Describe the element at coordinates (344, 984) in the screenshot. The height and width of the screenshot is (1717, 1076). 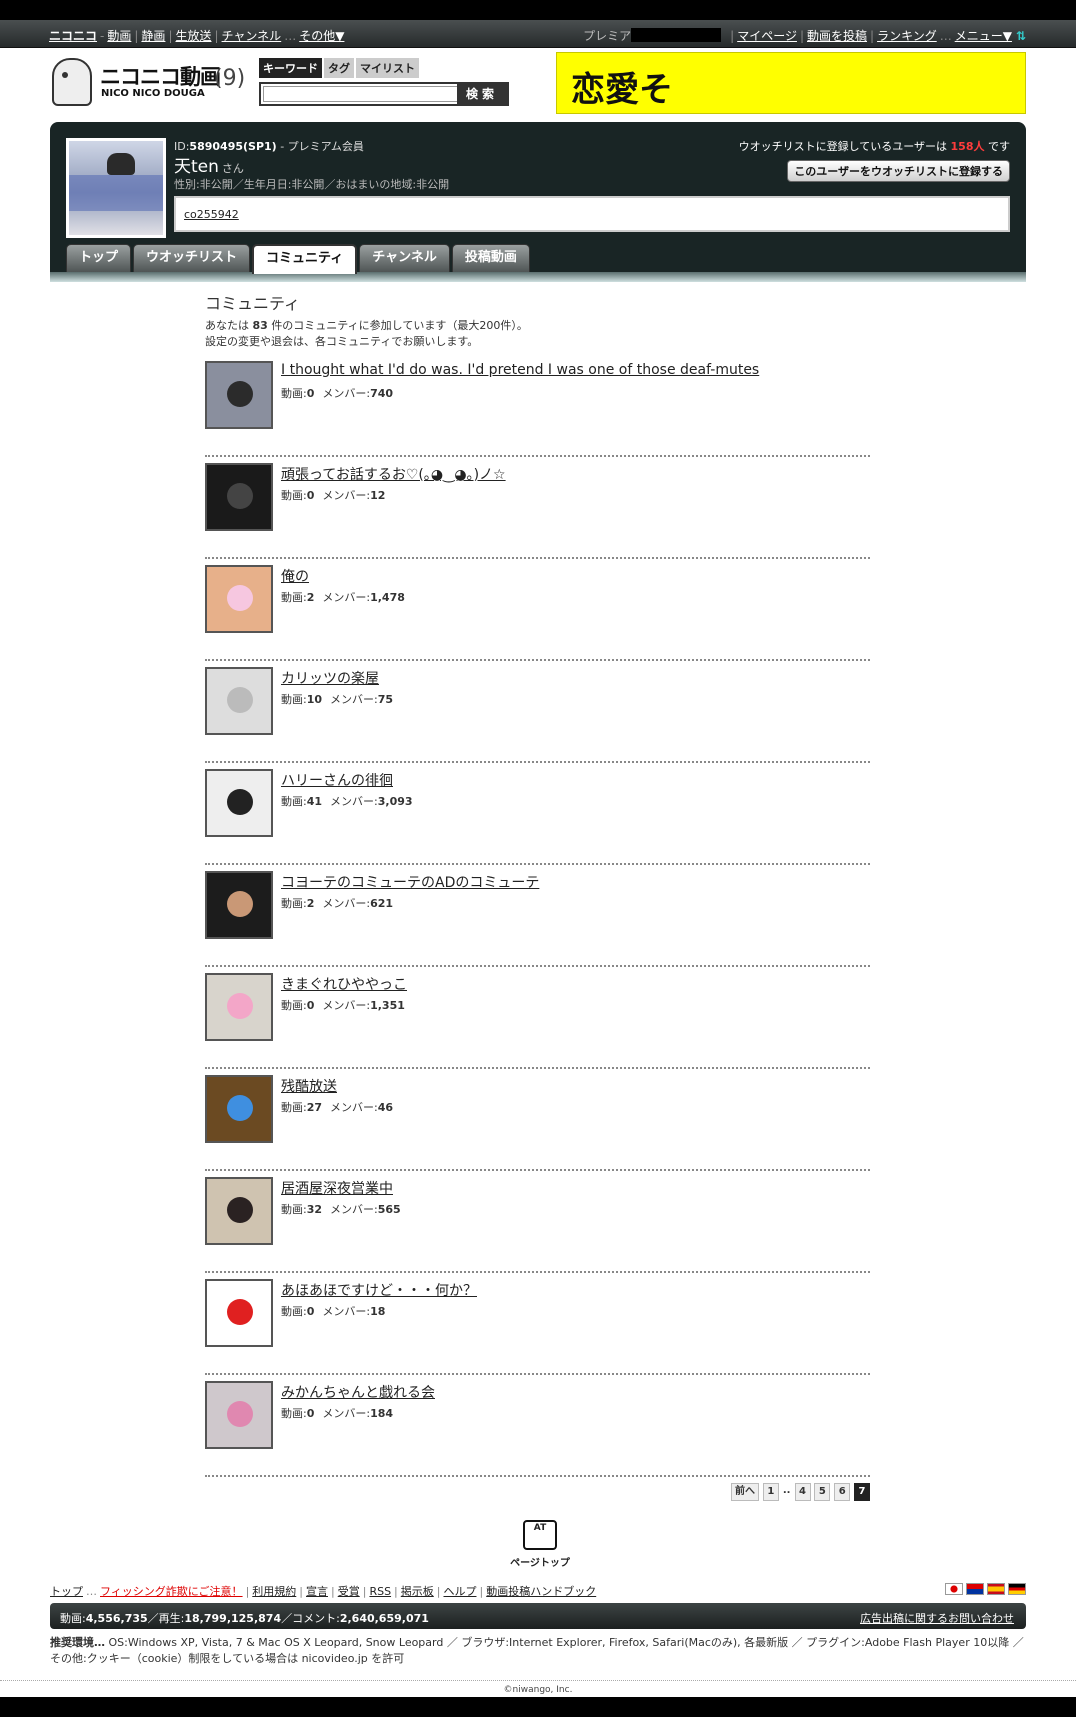
I see `community-name-link: きまぐれひややっこ` at that location.